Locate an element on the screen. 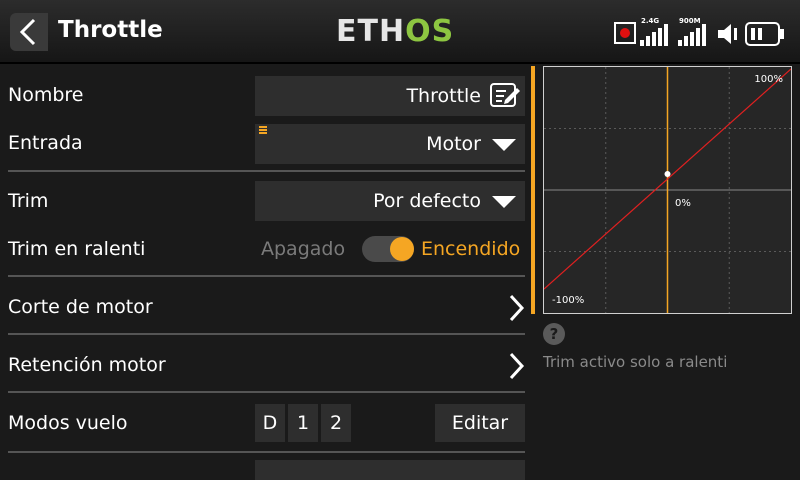 The width and height of the screenshot is (800, 480). back-button is located at coordinates (29, 32).